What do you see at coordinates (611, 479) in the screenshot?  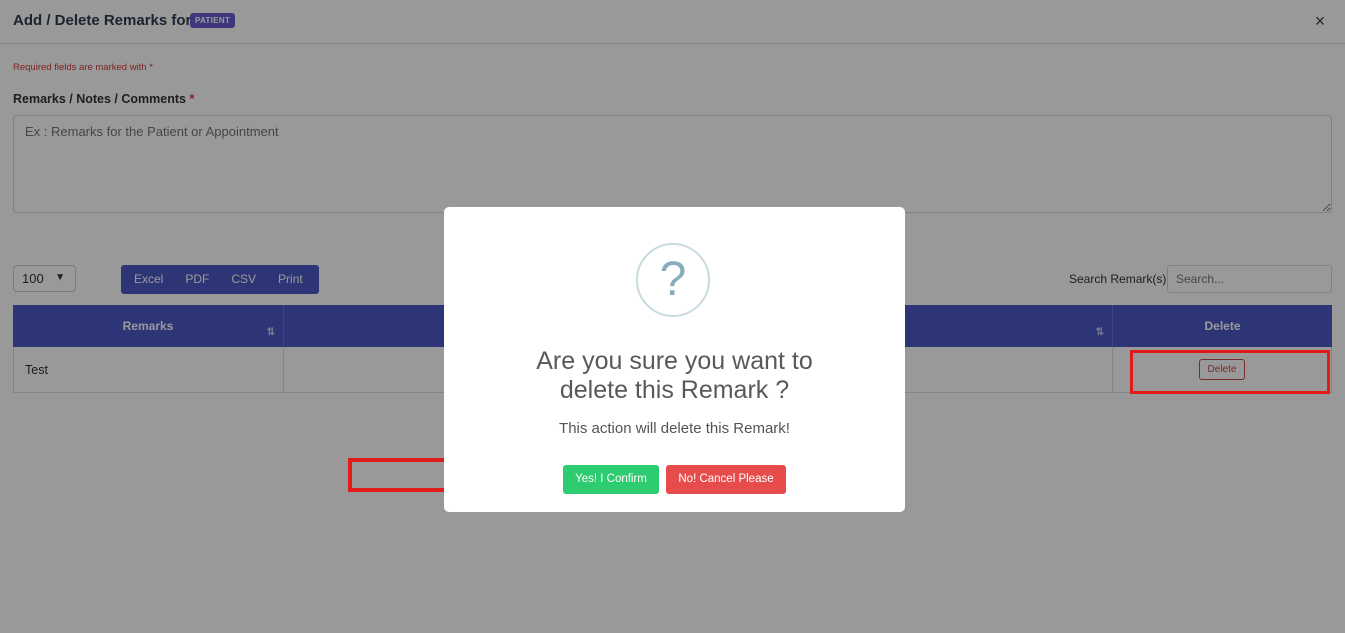 I see `confirm-button: Yes! I Confirm` at bounding box center [611, 479].